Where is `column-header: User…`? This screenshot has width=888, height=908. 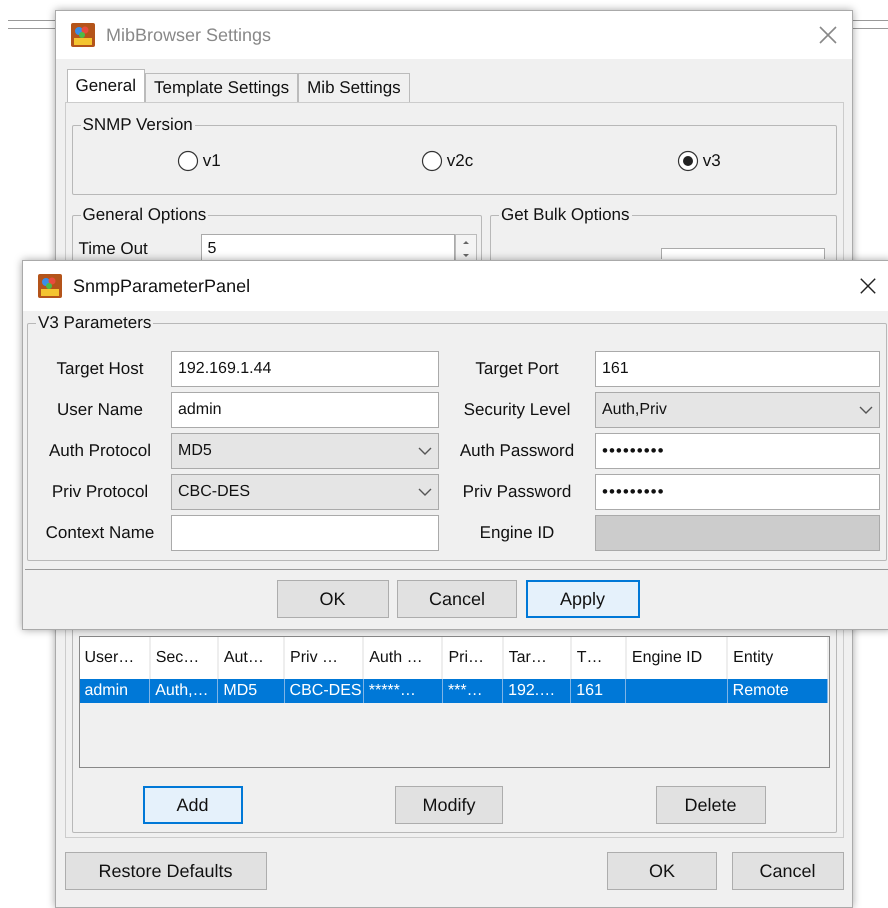 column-header: User… is located at coordinates (115, 658).